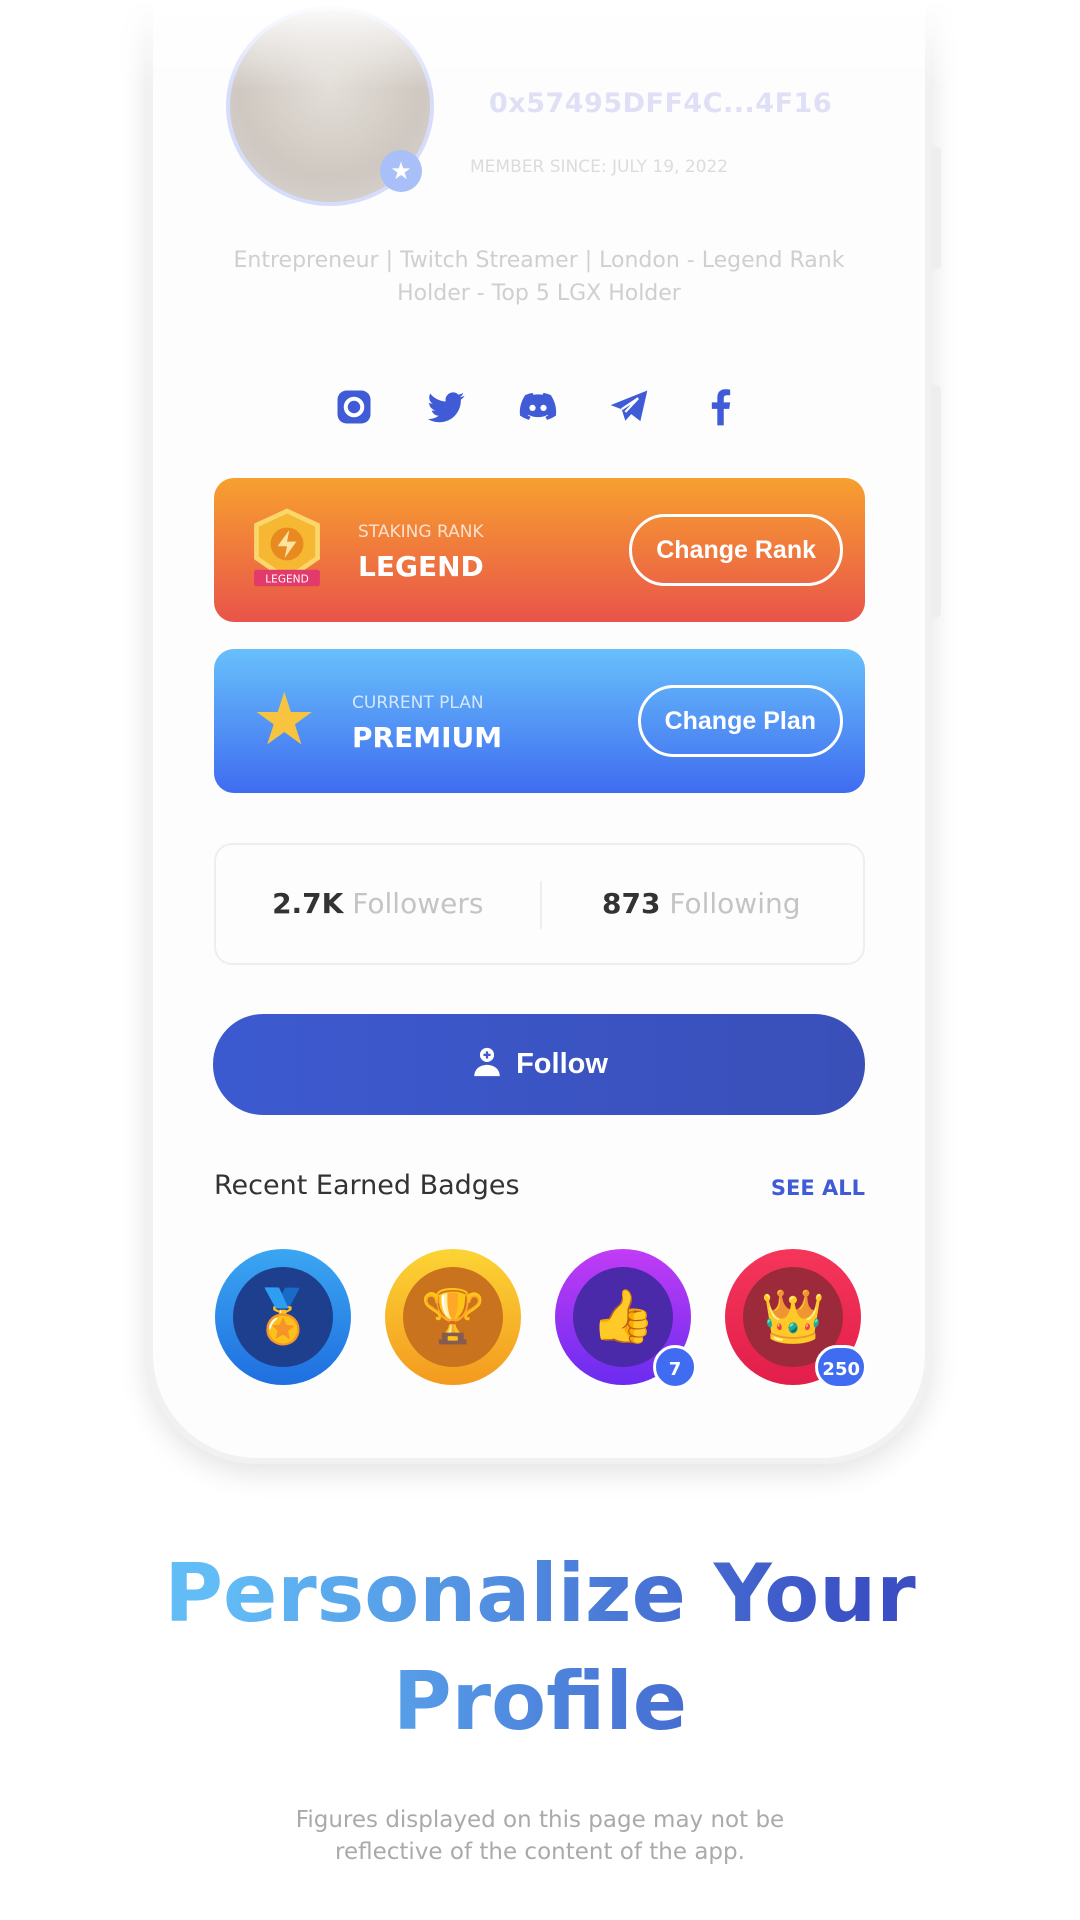 The image size is (1080, 1920). I want to click on change-rank-button: Change Rank, so click(736, 550).